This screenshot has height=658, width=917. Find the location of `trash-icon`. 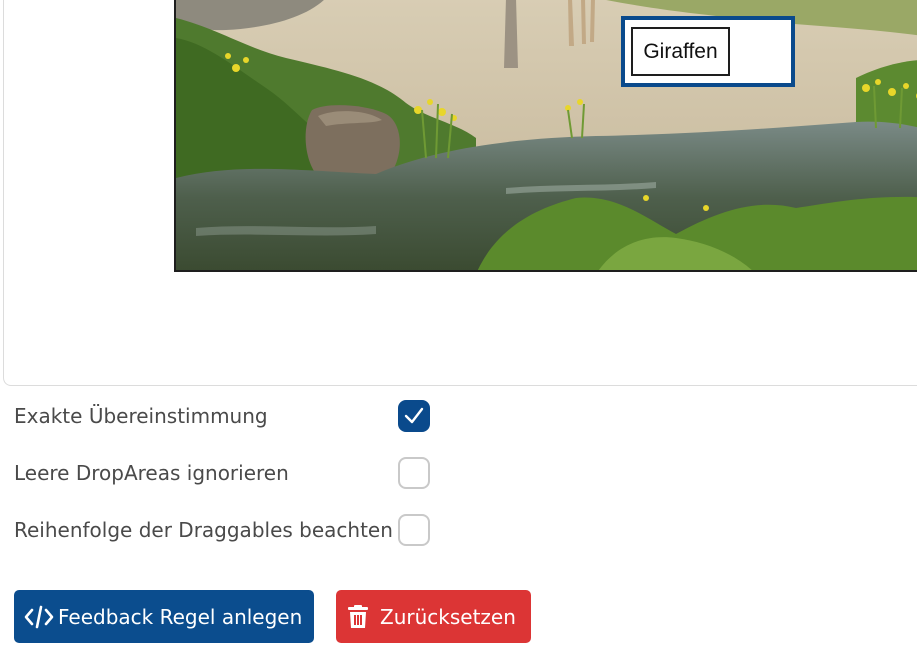

trash-icon is located at coordinates (358, 616).